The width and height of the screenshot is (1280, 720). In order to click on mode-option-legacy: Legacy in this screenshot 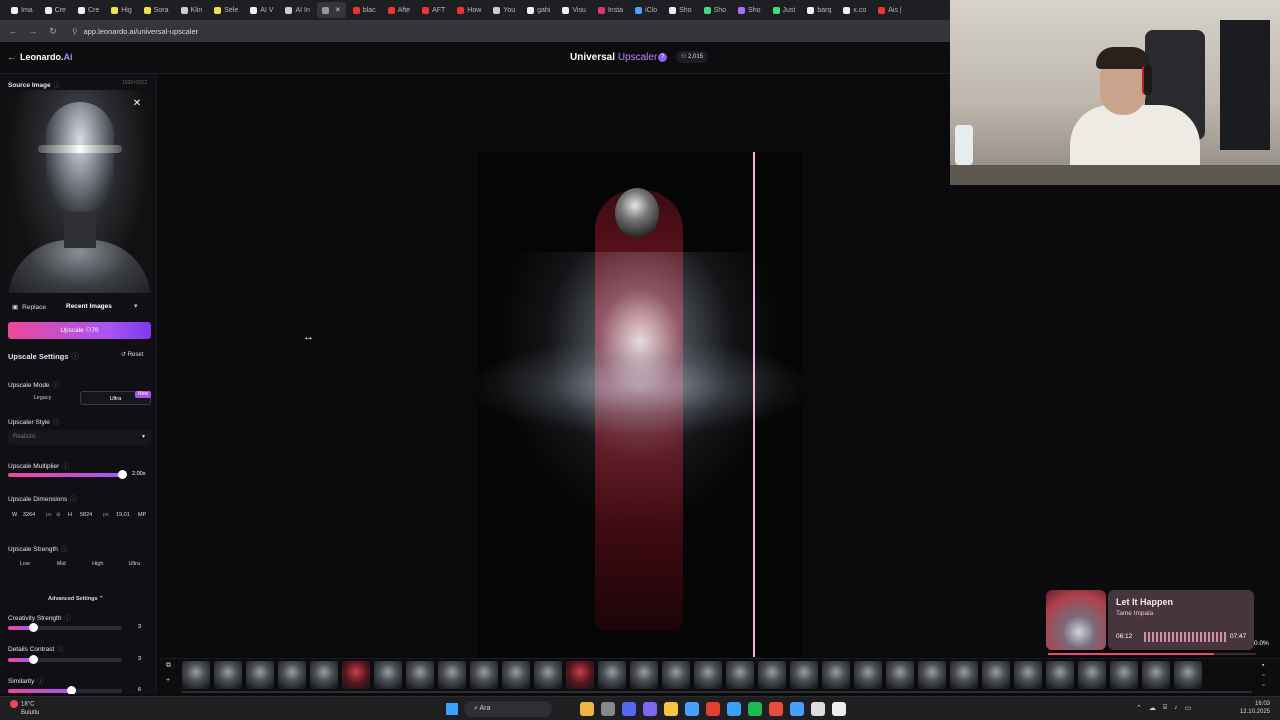, I will do `click(42, 398)`.